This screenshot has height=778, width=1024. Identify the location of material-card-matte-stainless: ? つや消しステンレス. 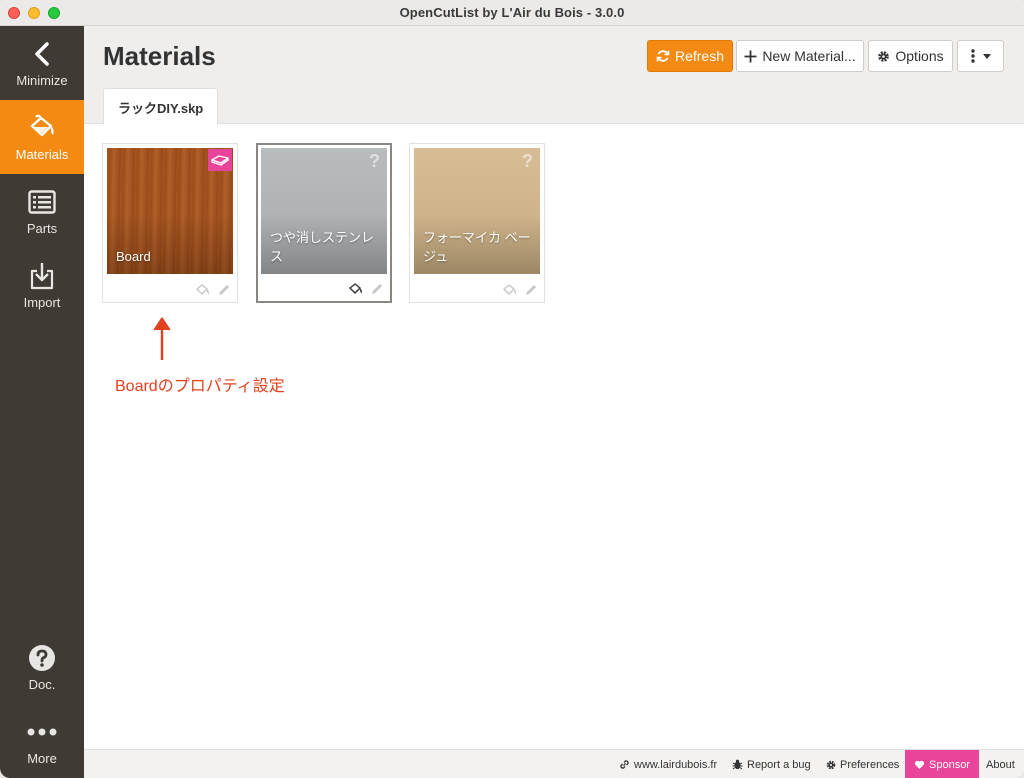
(324, 223).